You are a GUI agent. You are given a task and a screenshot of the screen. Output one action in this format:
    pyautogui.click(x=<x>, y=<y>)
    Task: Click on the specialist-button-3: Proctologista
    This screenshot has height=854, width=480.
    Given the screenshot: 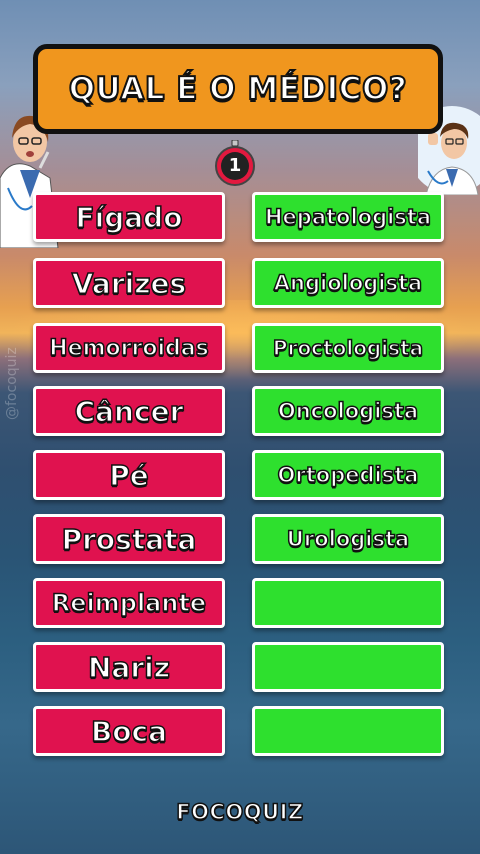 What is the action you would take?
    pyautogui.click(x=348, y=348)
    